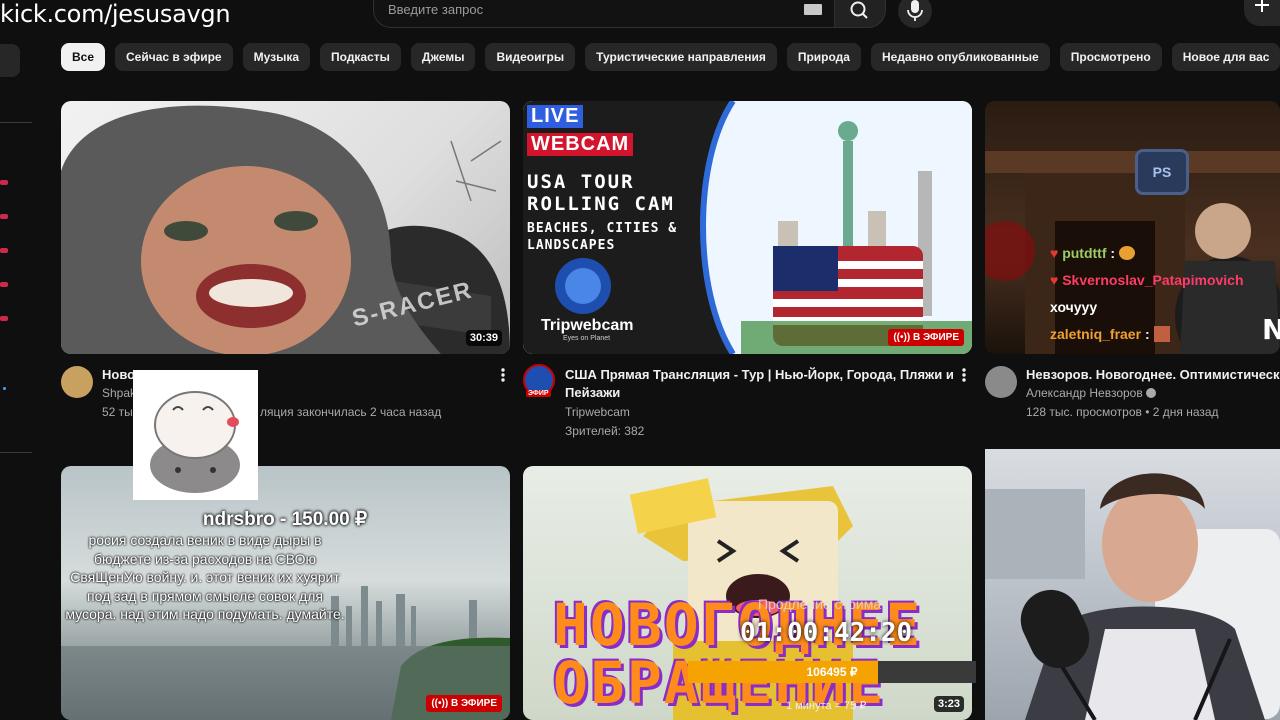 The height and width of the screenshot is (720, 1280). What do you see at coordinates (581, 182) in the screenshot?
I see `thumb-line-1: USA TOUR` at bounding box center [581, 182].